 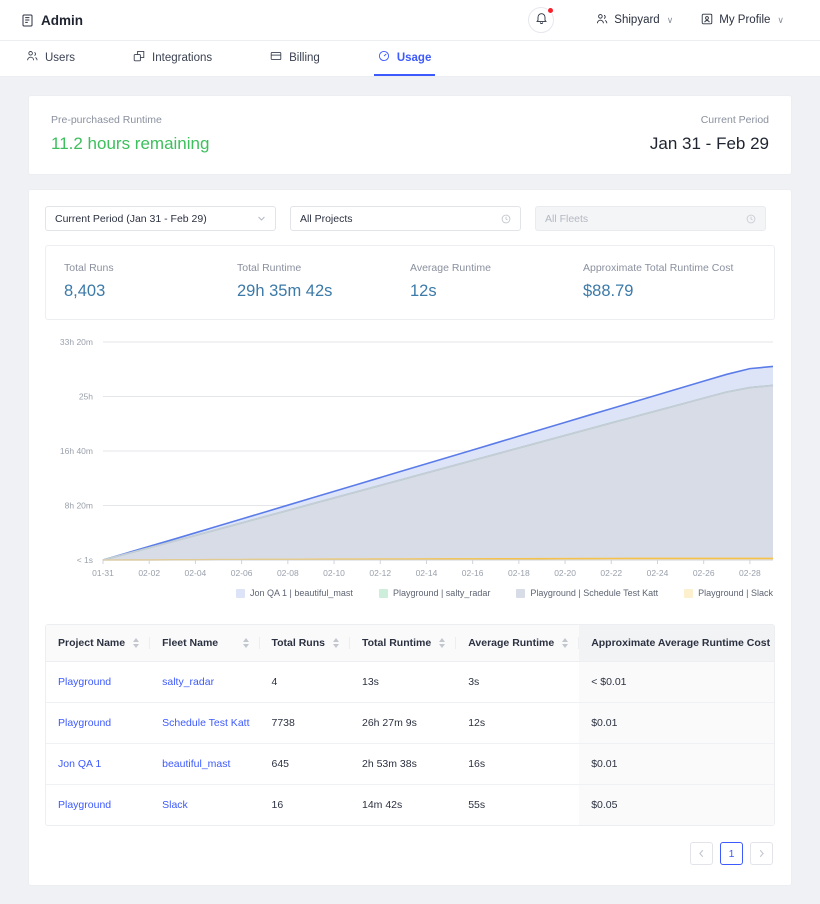 What do you see at coordinates (304, 723) in the screenshot?
I see `cell-total-runs: 7738` at bounding box center [304, 723].